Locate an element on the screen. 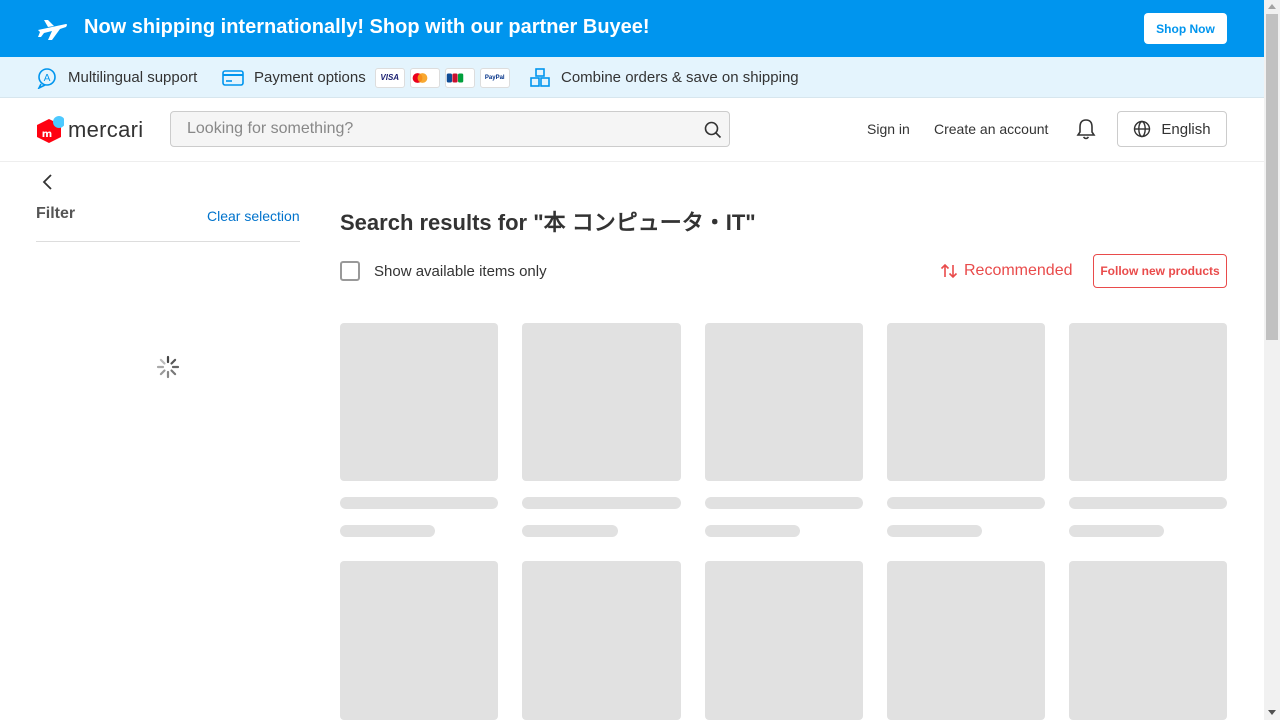 This screenshot has width=1280, height=720. sort-arrows-icon is located at coordinates (949, 271).